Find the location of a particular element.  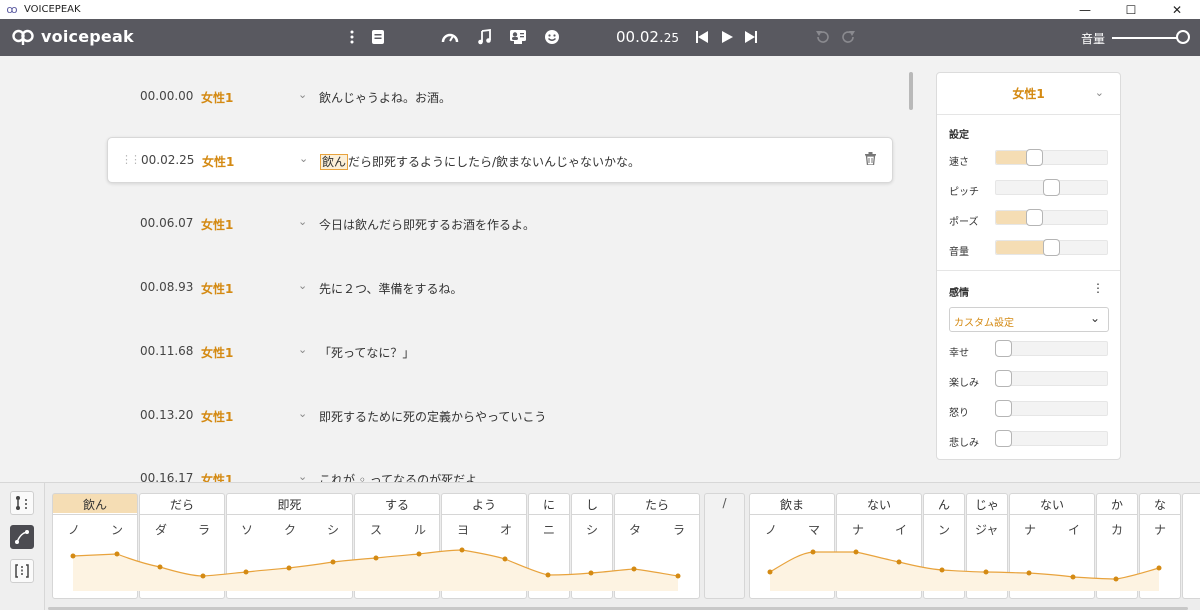

script-row: 00.16.17 女性1 ⌄ これが ◦ ってなるのが死だよ is located at coordinates (500, 469).